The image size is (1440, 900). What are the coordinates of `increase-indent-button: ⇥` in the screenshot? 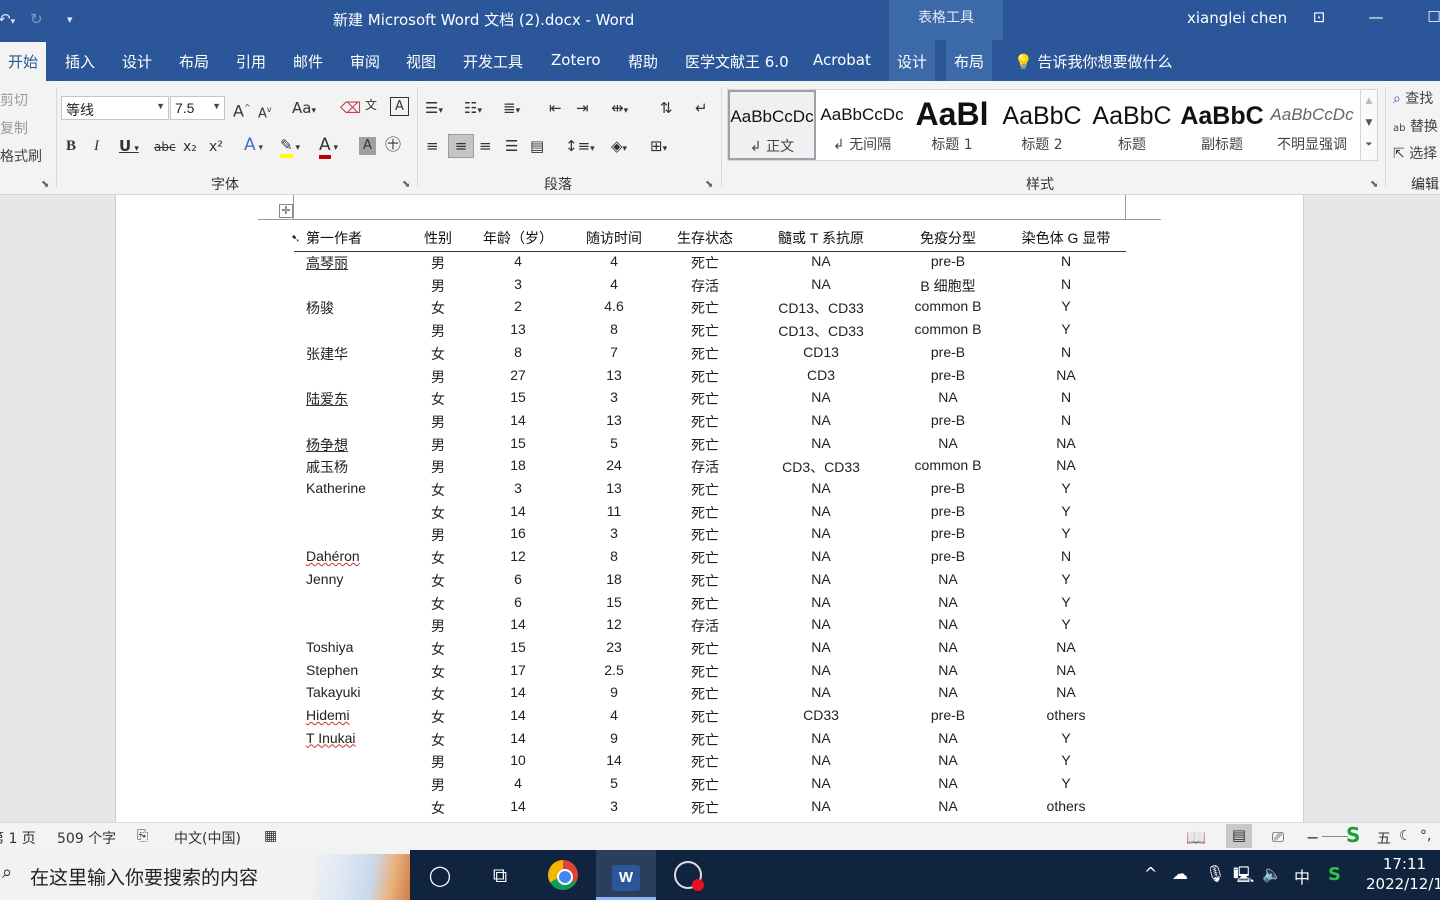 It's located at (582, 108).